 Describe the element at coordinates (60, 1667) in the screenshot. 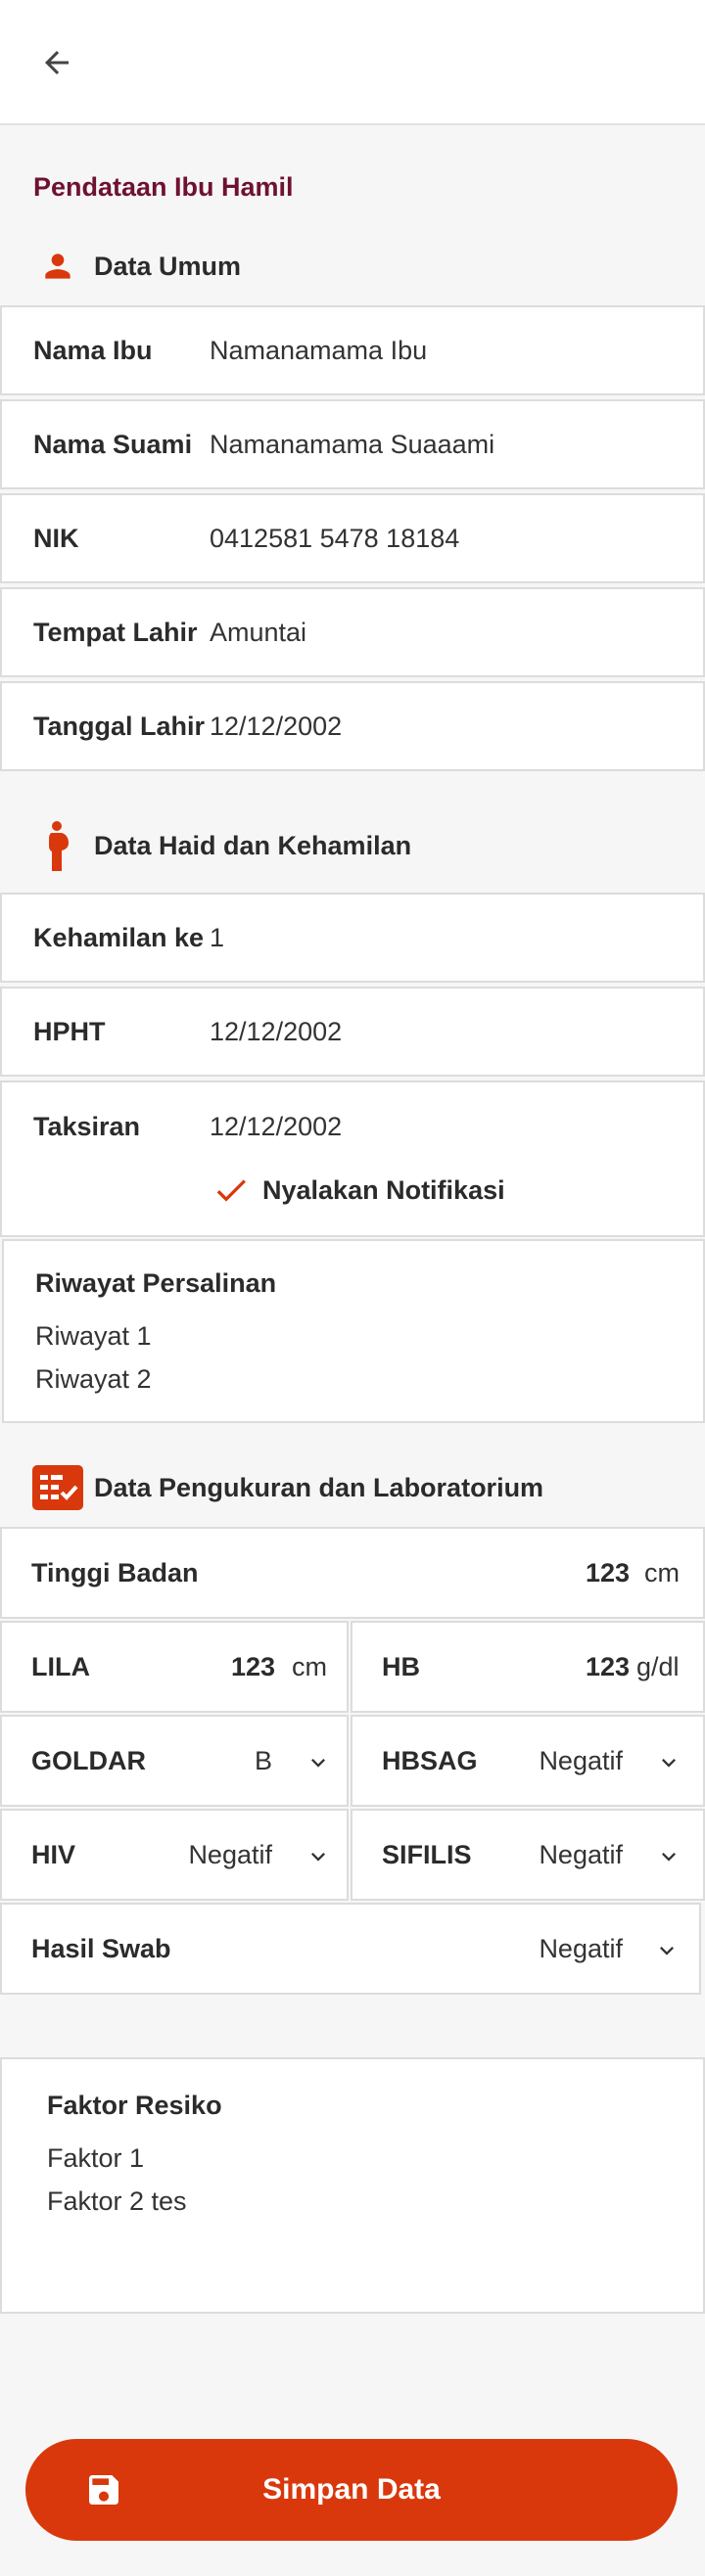

I see `field-label: LILA` at that location.